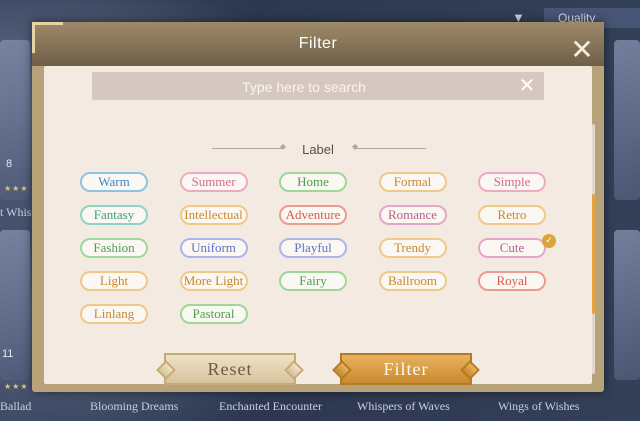 This screenshot has height=421, width=640. Describe the element at coordinates (9, 164) in the screenshot. I see `bg-card-count: 8` at that location.